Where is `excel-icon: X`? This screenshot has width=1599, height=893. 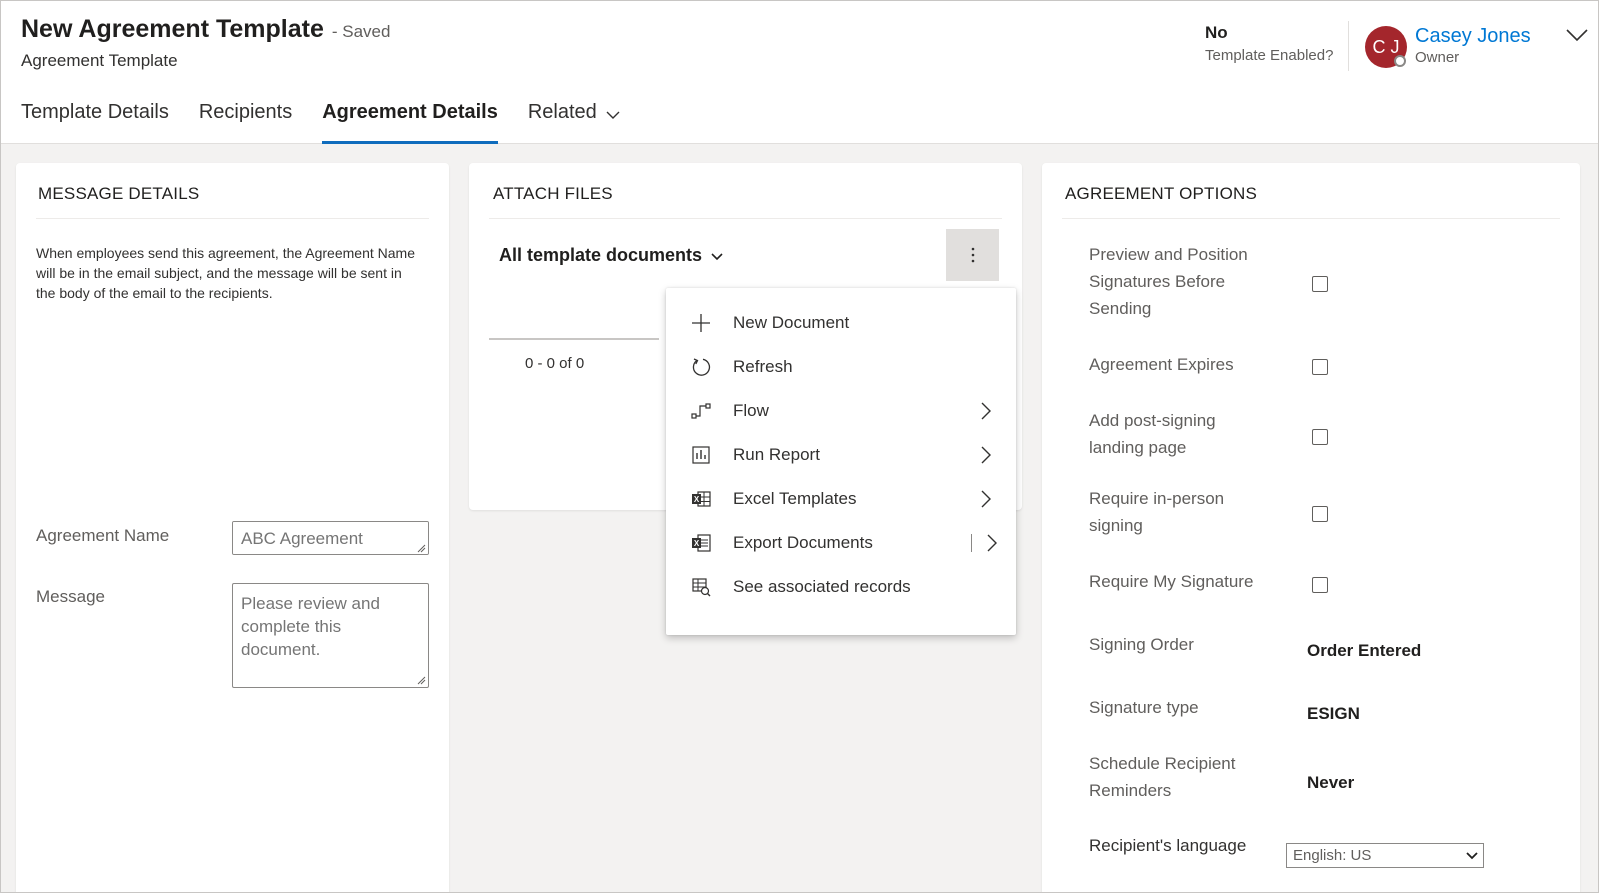
excel-icon: X is located at coordinates (701, 499).